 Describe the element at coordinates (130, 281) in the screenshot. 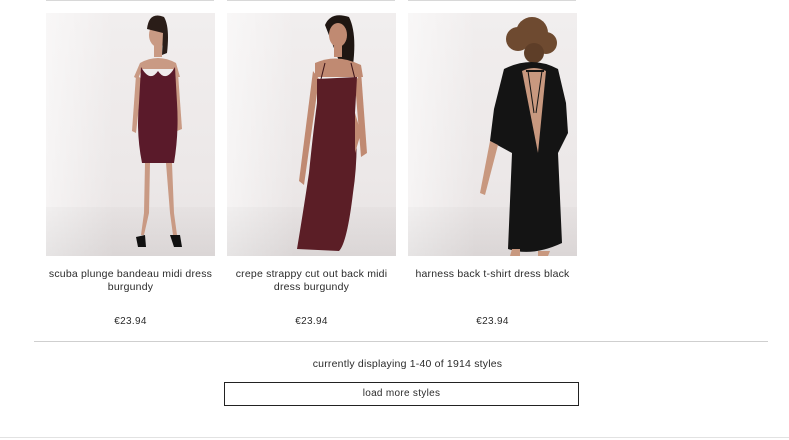

I see `product-name: scuba plunge bandeau midi dress burgundy` at that location.